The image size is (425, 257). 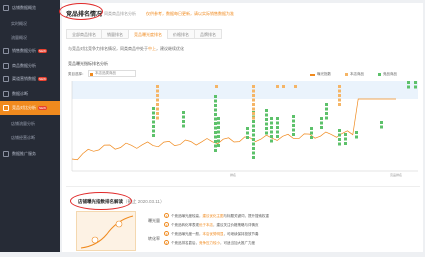 What do you see at coordinates (24, 78) in the screenshot?
I see `sidebar-item-label: 渠道营销数据` at bounding box center [24, 78].